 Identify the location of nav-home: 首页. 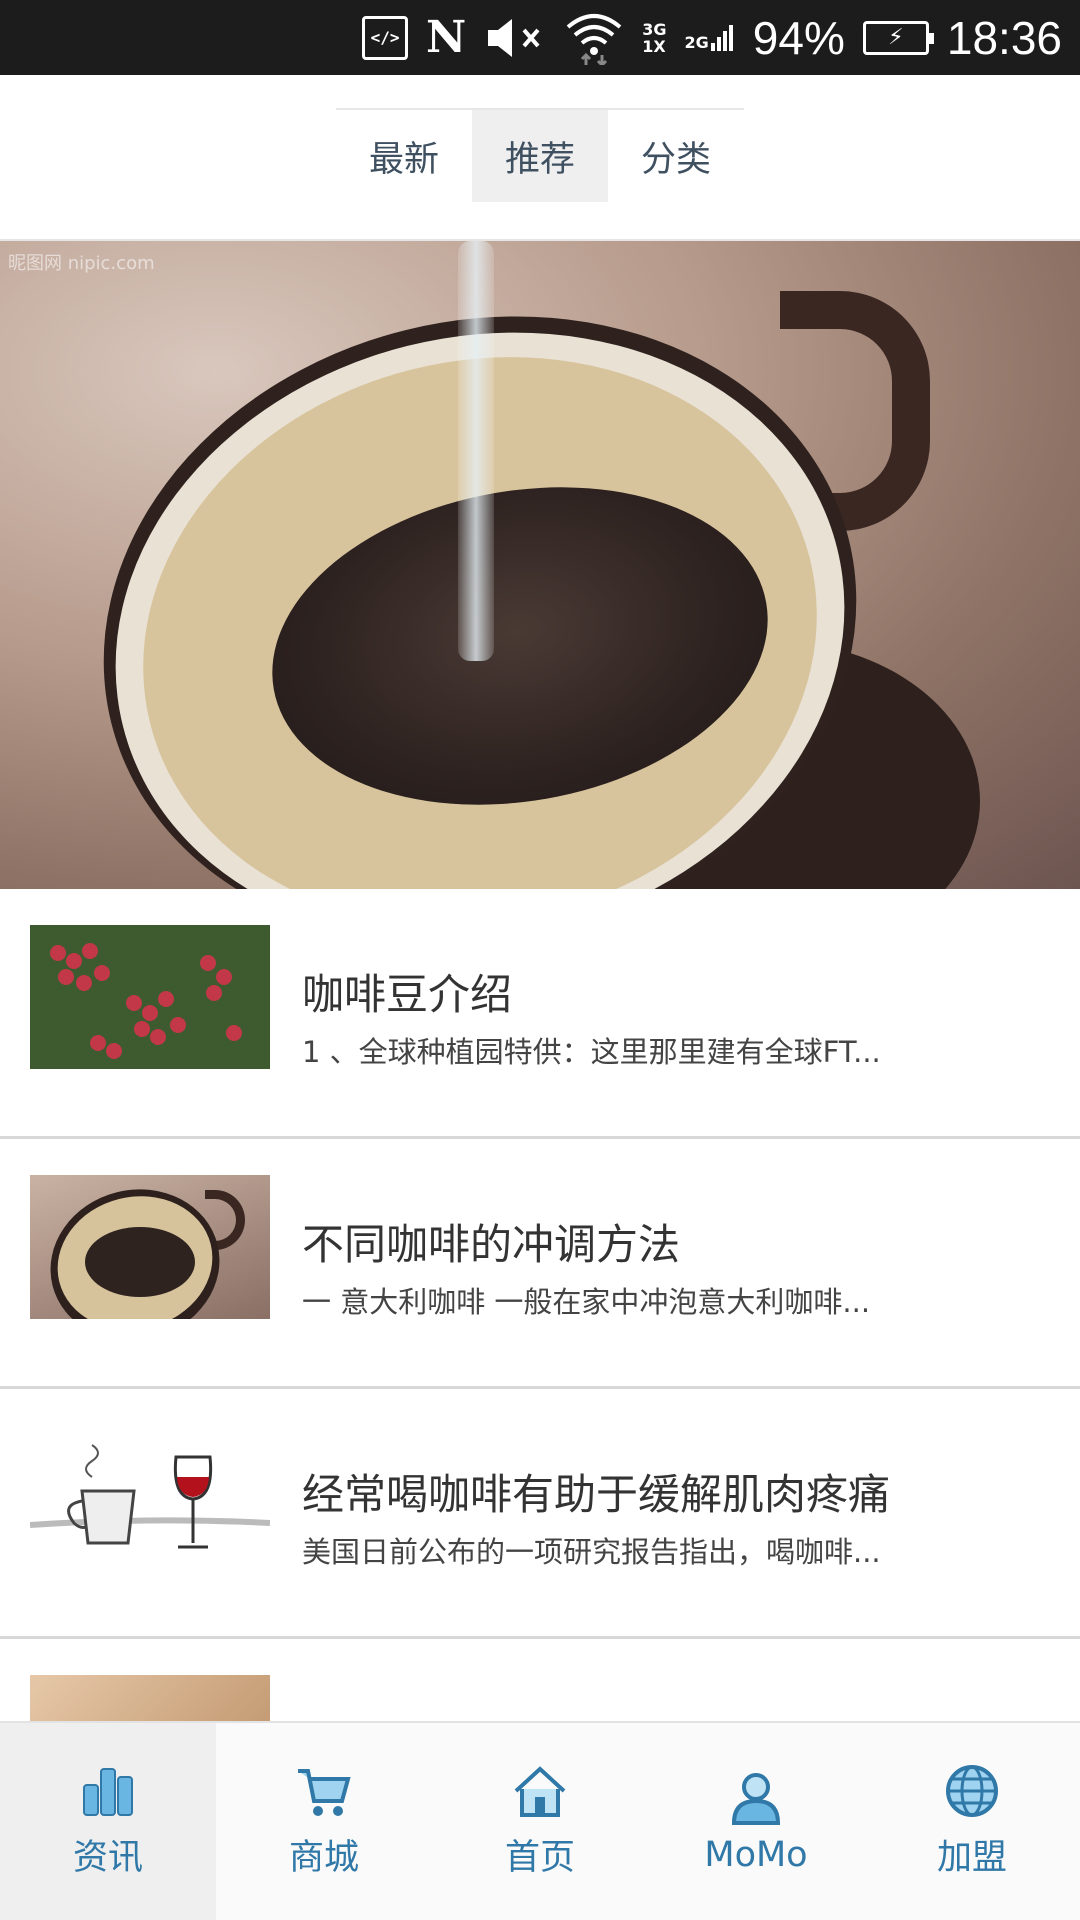
(540, 1821).